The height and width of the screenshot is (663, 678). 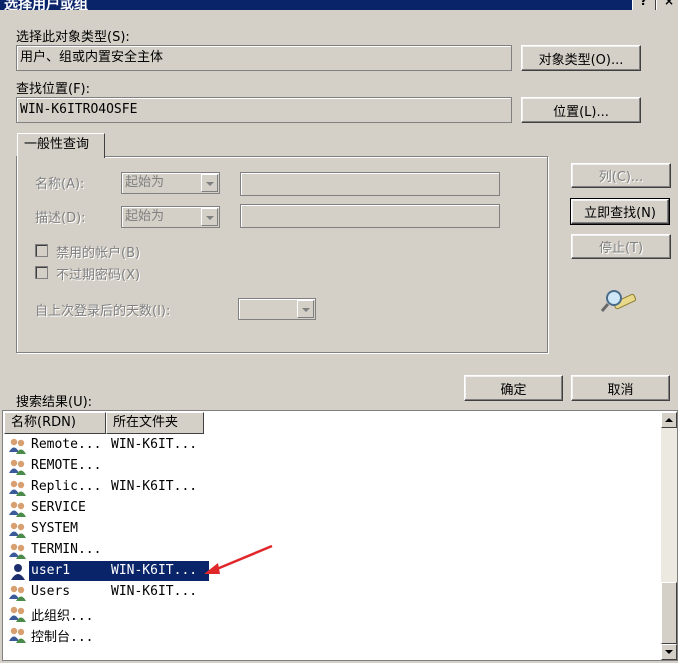 I want to click on question-icon: ?, so click(x=643, y=4).